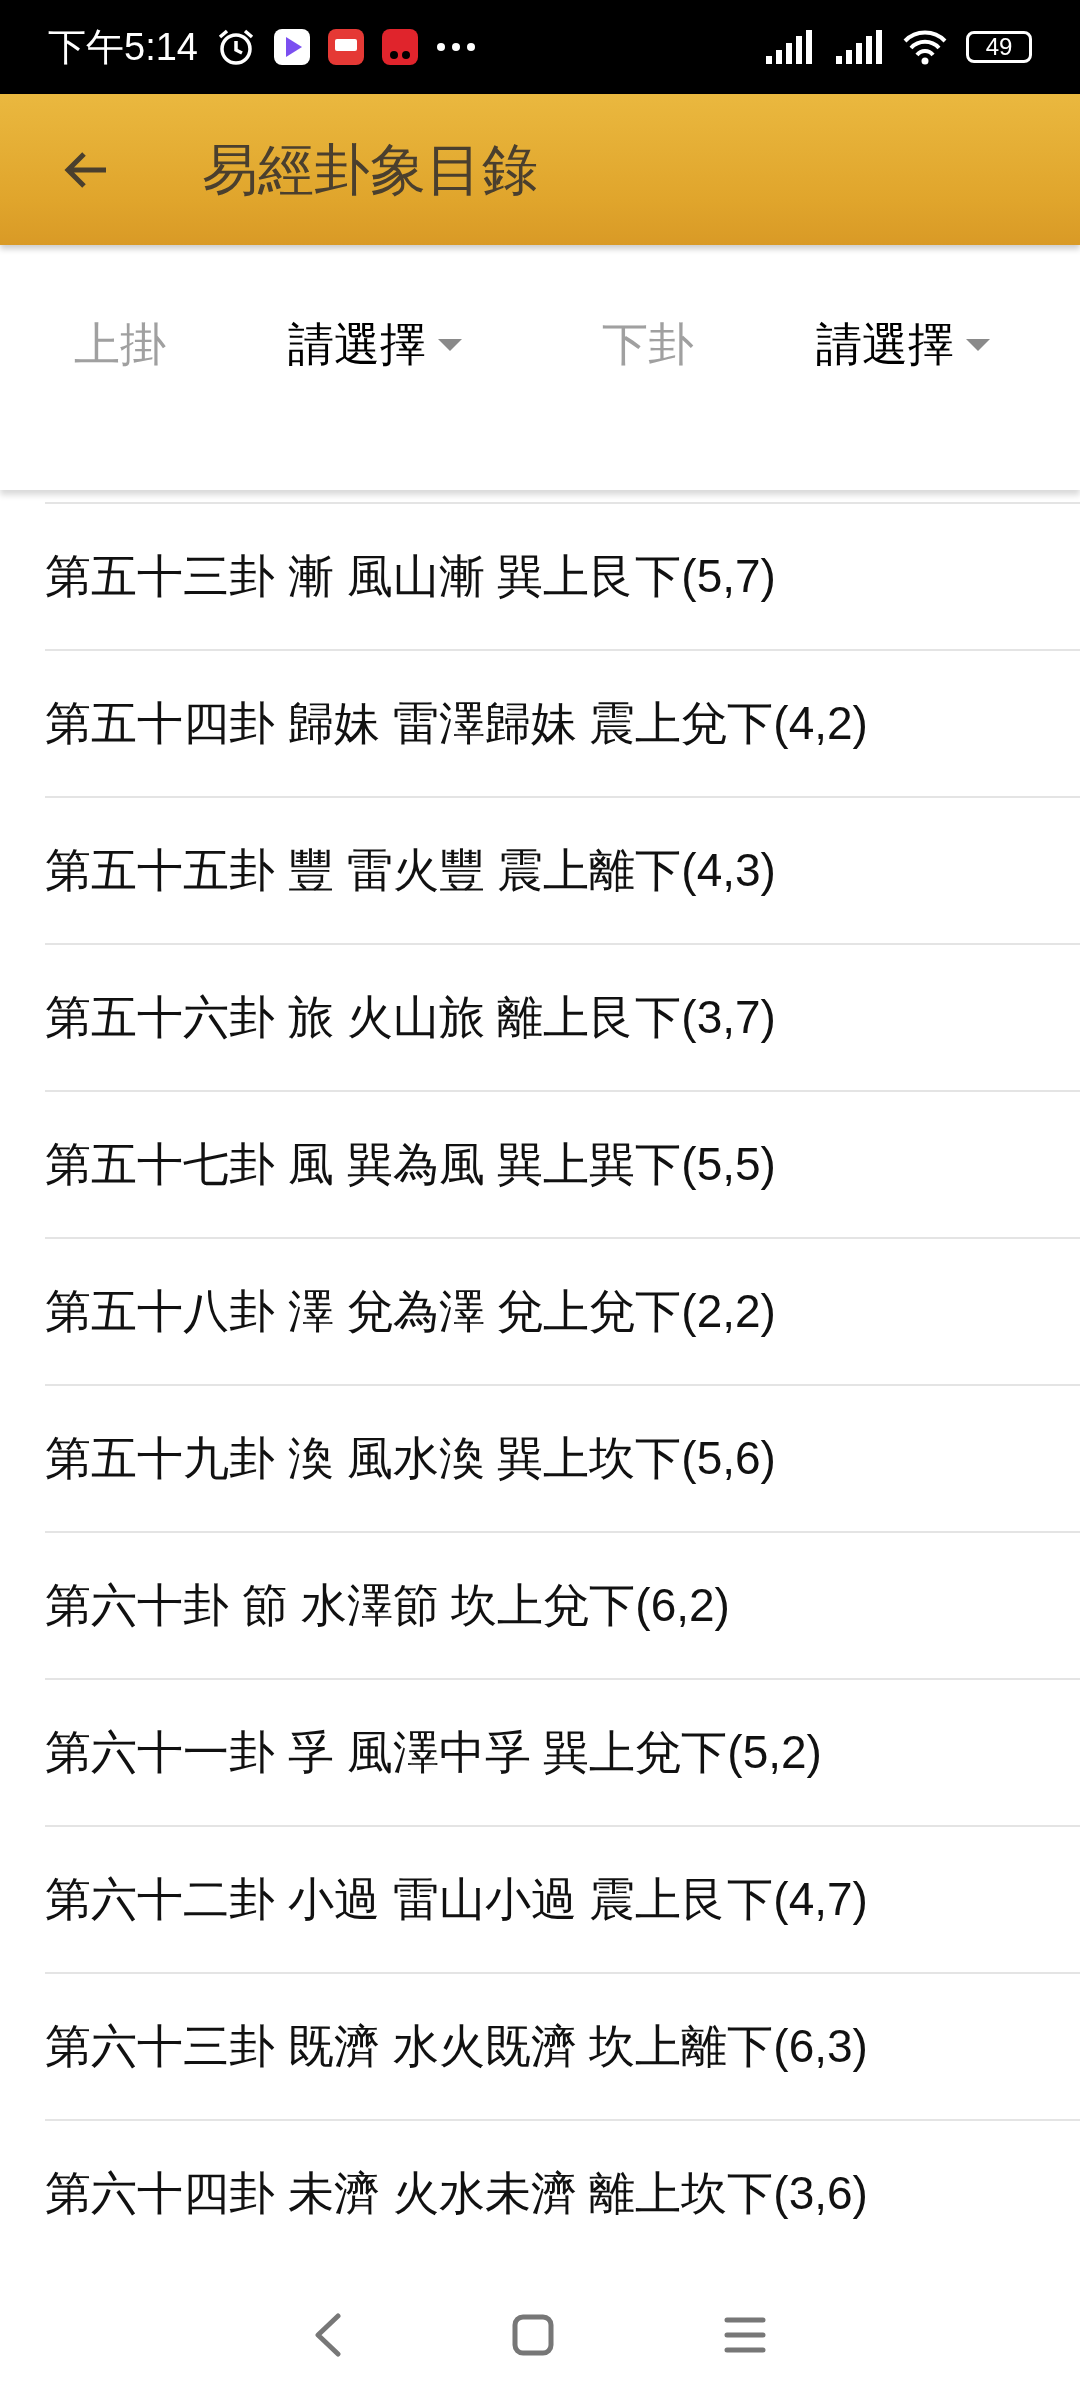 The height and width of the screenshot is (2400, 1080). What do you see at coordinates (86, 169) in the screenshot?
I see `back-arrow-icon` at bounding box center [86, 169].